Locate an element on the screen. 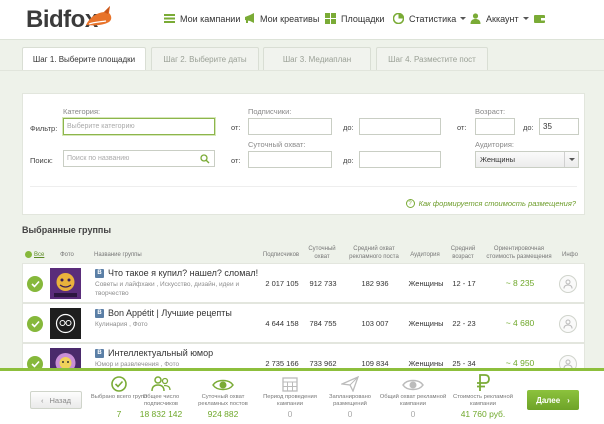 The image size is (604, 424). tab-step-4: Шаг 4. Разместите пост is located at coordinates (432, 59).